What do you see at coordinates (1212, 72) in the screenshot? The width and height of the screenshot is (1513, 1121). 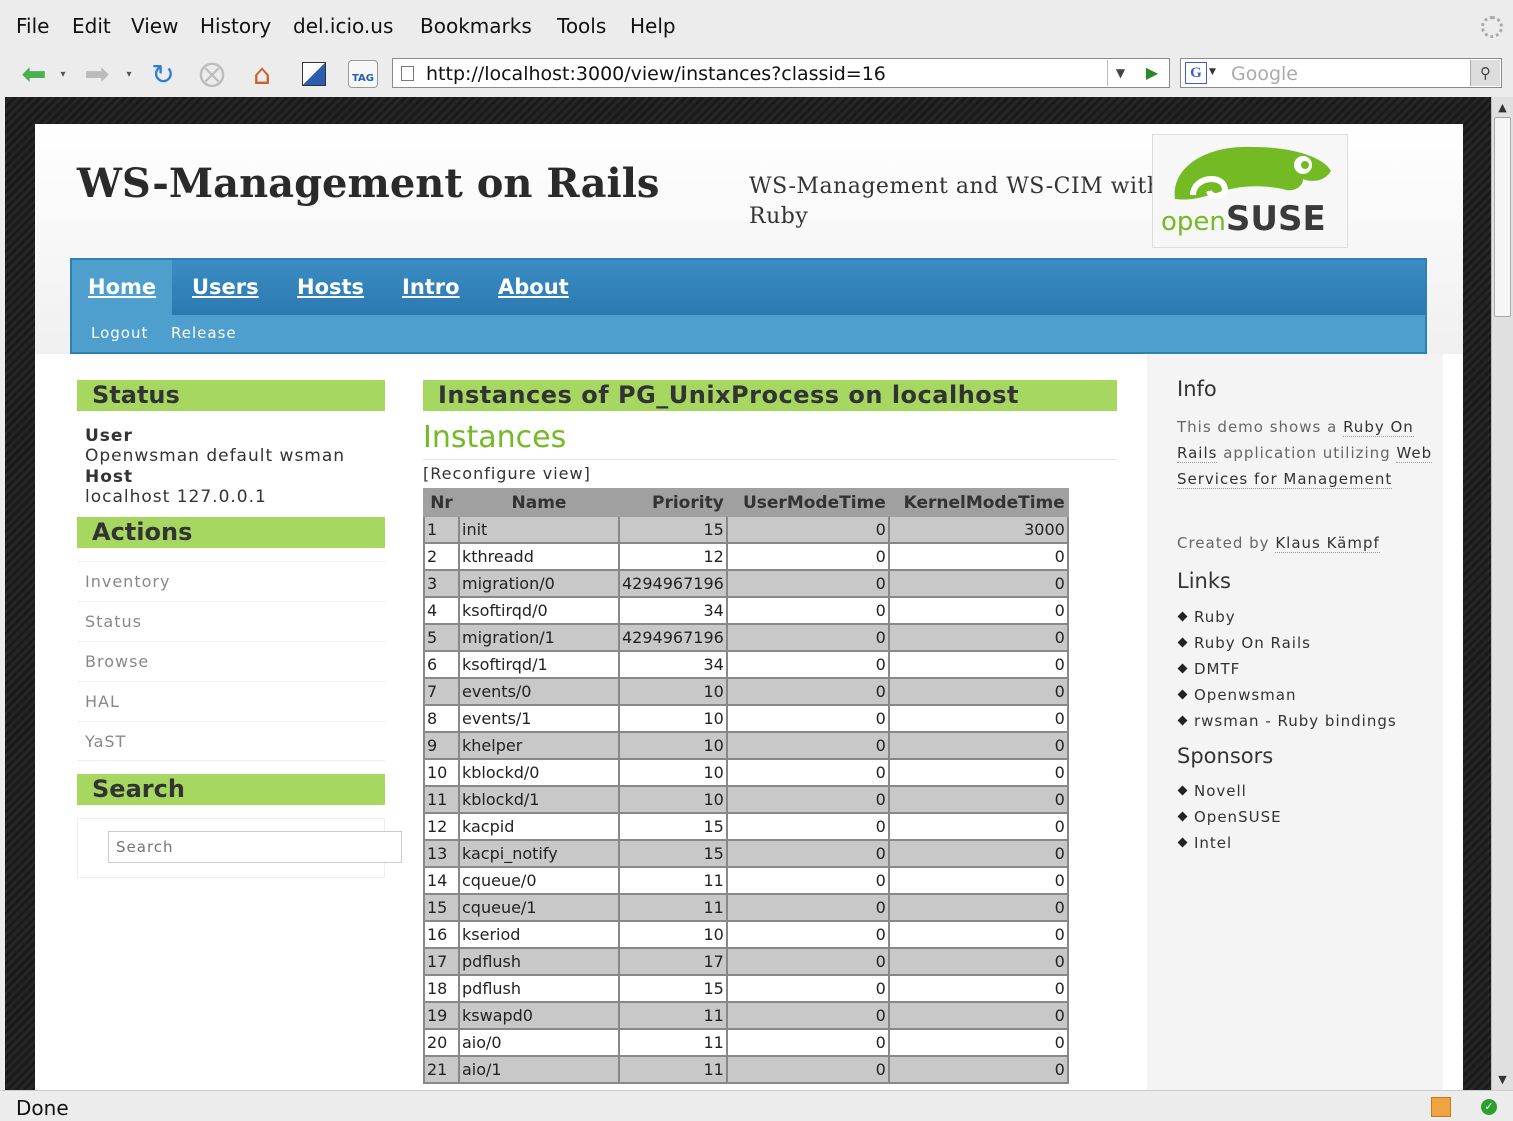 I see `engine-dropdown-icon: ▼` at bounding box center [1212, 72].